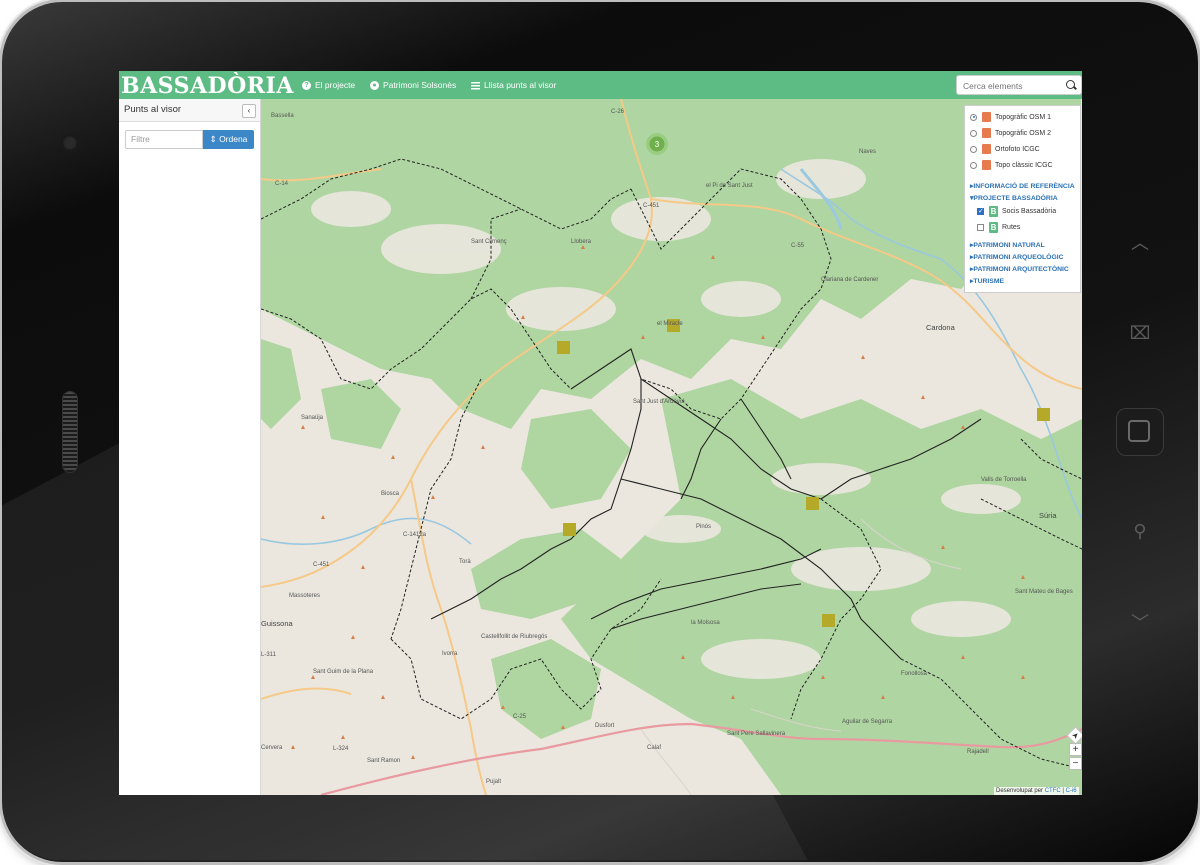  I want to click on town-label: Bassella, so click(282, 116).